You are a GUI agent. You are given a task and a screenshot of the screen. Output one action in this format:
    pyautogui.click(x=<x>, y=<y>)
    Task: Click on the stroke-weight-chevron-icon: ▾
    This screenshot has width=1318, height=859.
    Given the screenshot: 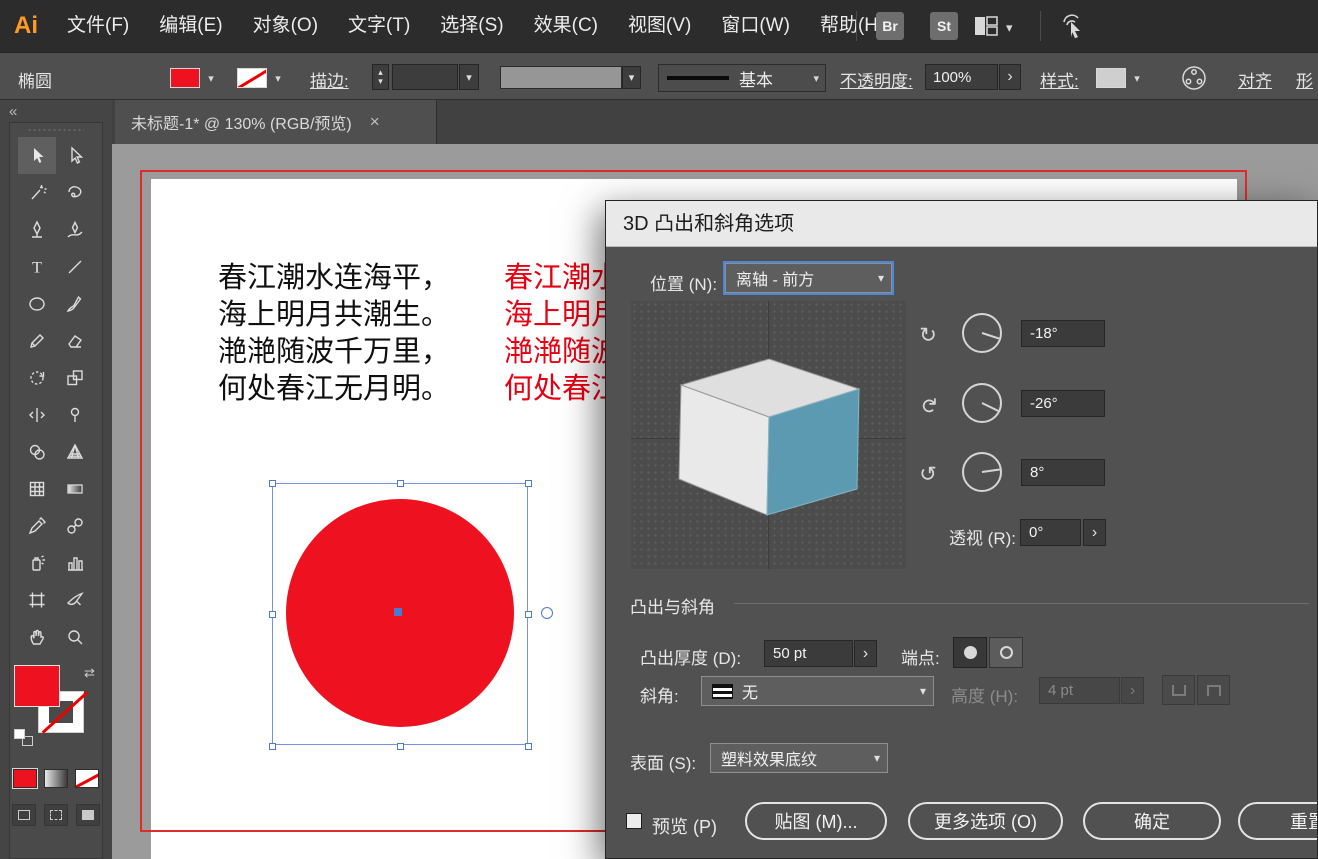 What is the action you would take?
    pyautogui.click(x=469, y=77)
    